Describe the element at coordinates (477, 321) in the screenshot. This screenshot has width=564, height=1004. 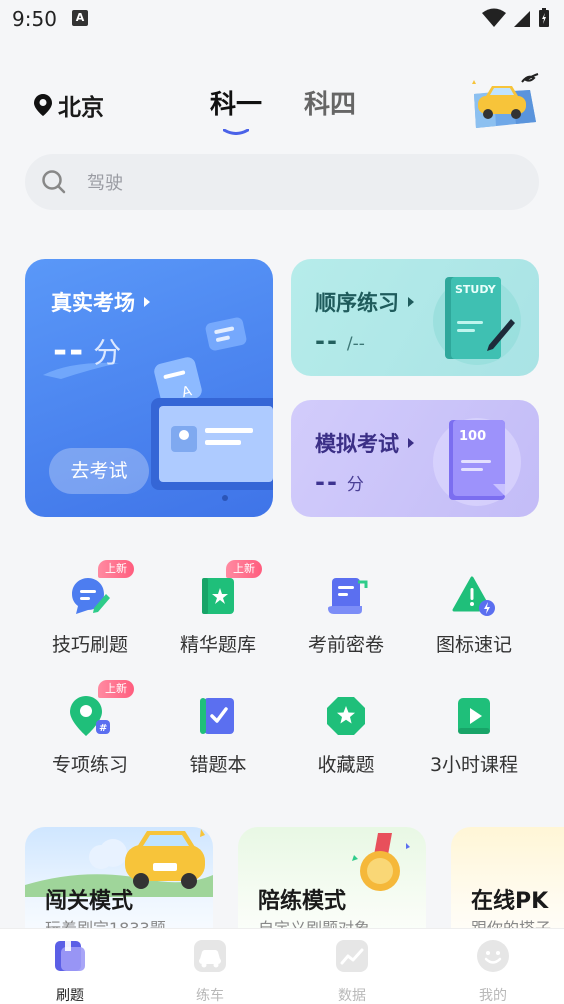
I see `study-book-icon: STUDY` at that location.